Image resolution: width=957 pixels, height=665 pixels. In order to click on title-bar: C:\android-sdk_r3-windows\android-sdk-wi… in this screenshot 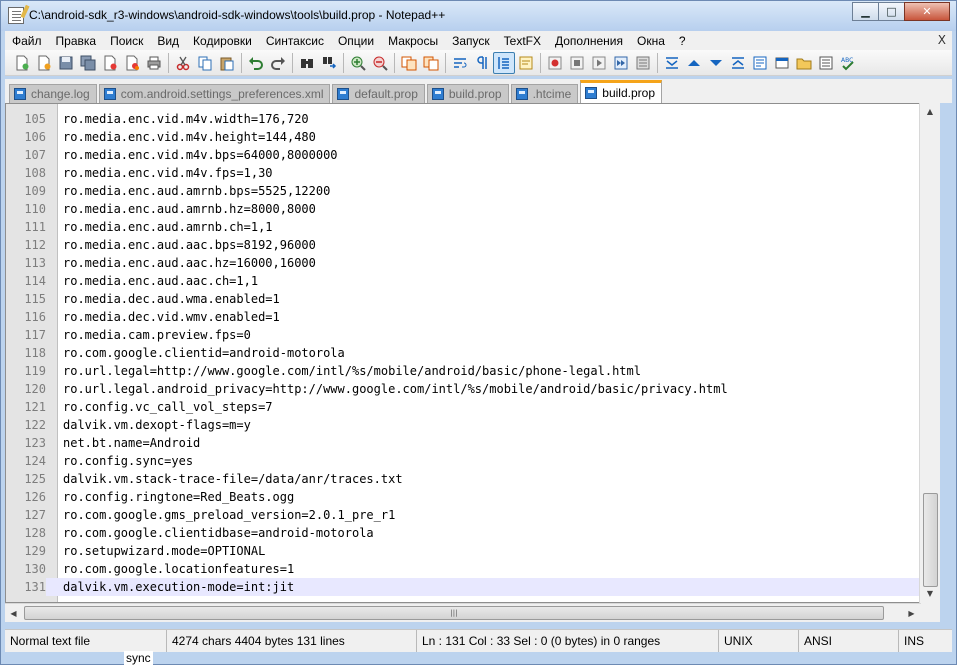, I will do `click(478, 16)`.